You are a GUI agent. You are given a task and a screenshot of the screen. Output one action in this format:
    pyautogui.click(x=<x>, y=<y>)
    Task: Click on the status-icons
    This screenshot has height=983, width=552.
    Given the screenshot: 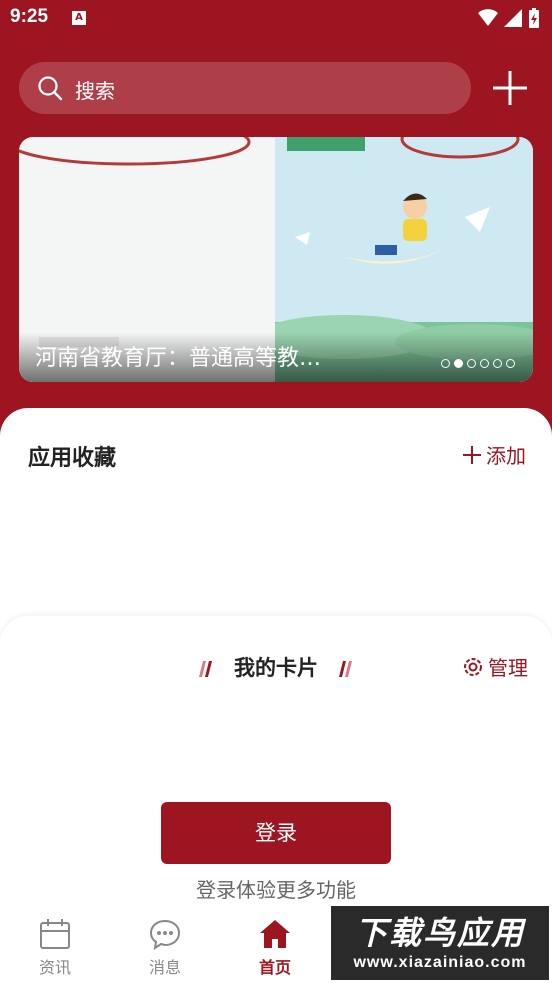 What is the action you would take?
    pyautogui.click(x=509, y=18)
    